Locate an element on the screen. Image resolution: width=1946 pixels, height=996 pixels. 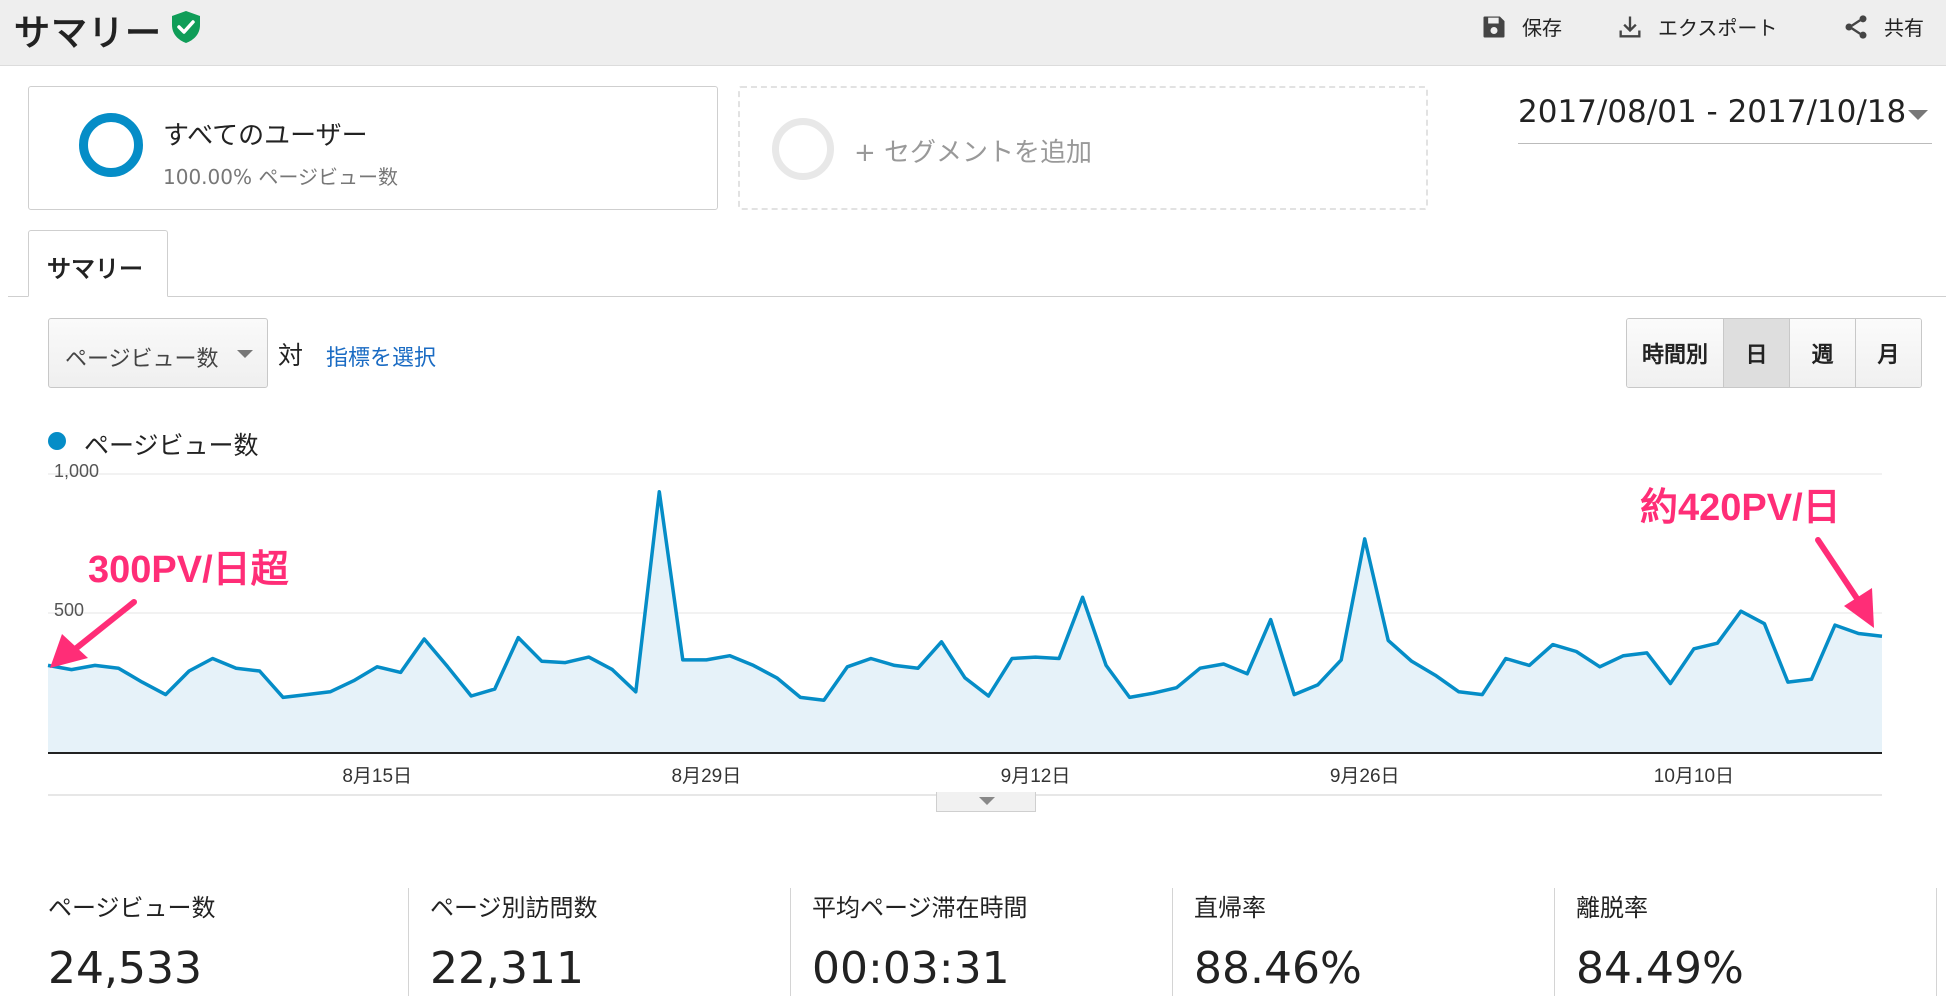
stat-unique-pageviews: ページ別訪問数 22,311 is located at coordinates (620, 942).